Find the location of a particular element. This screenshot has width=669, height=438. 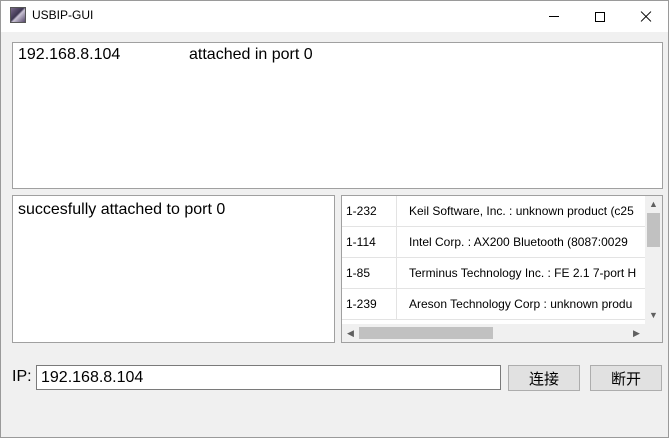

maximize-button is located at coordinates (600, 16).